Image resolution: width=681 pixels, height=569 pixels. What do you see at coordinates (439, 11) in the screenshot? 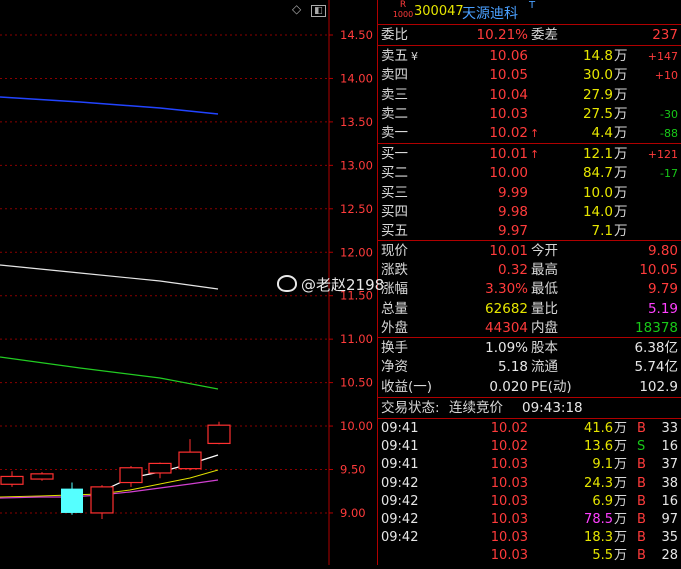
I see `stock-code: 300047` at bounding box center [439, 11].